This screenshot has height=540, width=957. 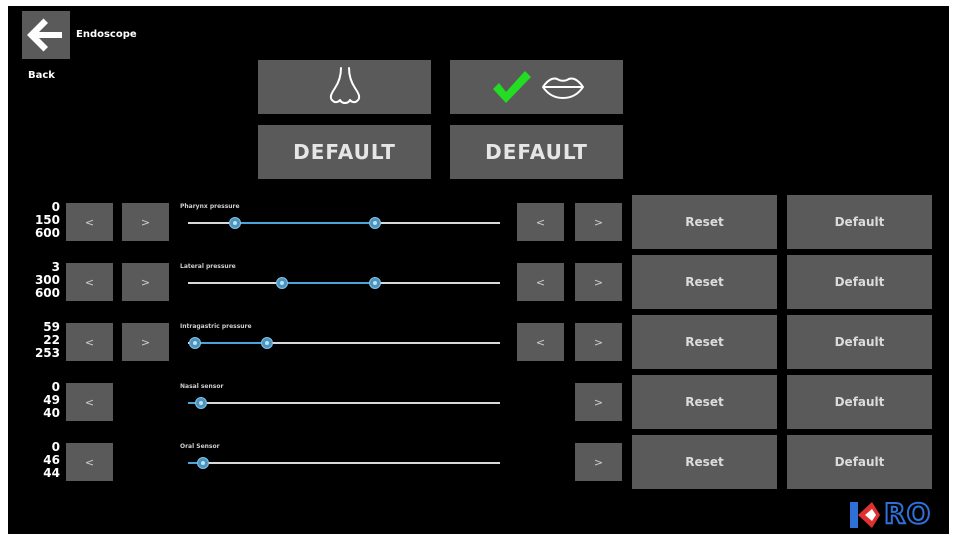 I want to click on brand-logo: RO, so click(x=894, y=513).